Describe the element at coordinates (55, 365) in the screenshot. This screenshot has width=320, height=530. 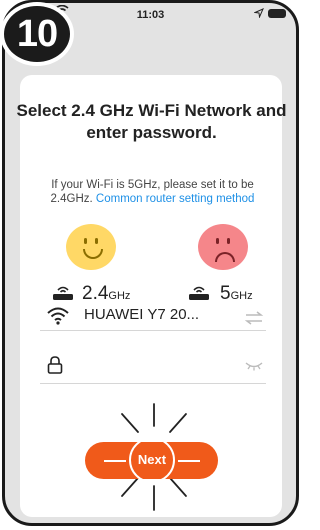
I see `lock-icon` at that location.